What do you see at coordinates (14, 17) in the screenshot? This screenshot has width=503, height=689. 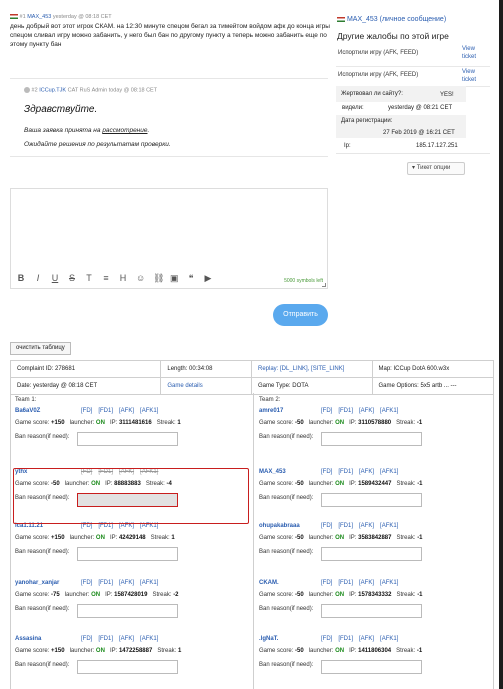 I see `flag-icon` at bounding box center [14, 17].